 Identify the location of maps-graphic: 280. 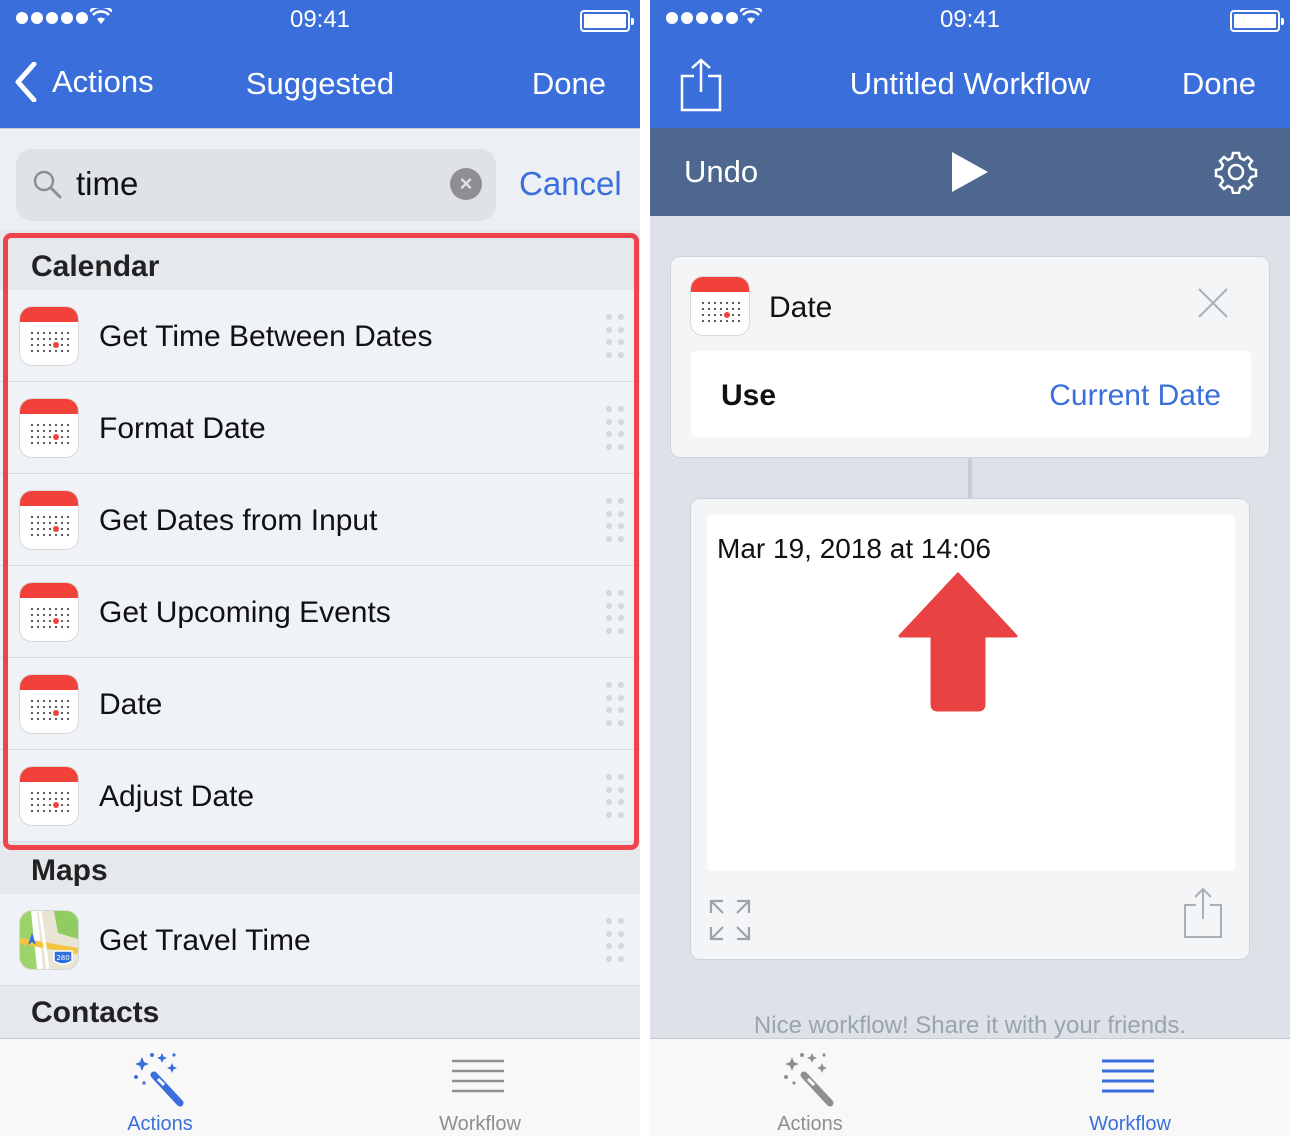
(49, 940).